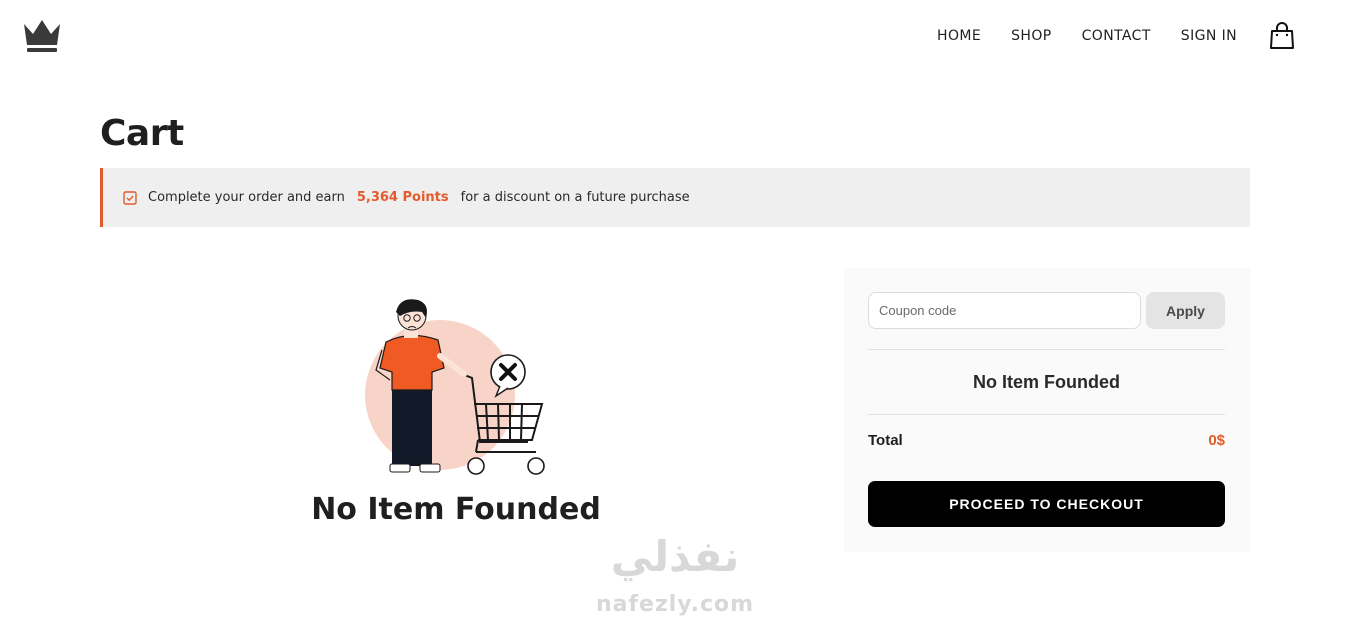 Image resolution: width=1350 pixels, height=623 pixels. What do you see at coordinates (130, 197) in the screenshot?
I see `checkbox-icon` at bounding box center [130, 197].